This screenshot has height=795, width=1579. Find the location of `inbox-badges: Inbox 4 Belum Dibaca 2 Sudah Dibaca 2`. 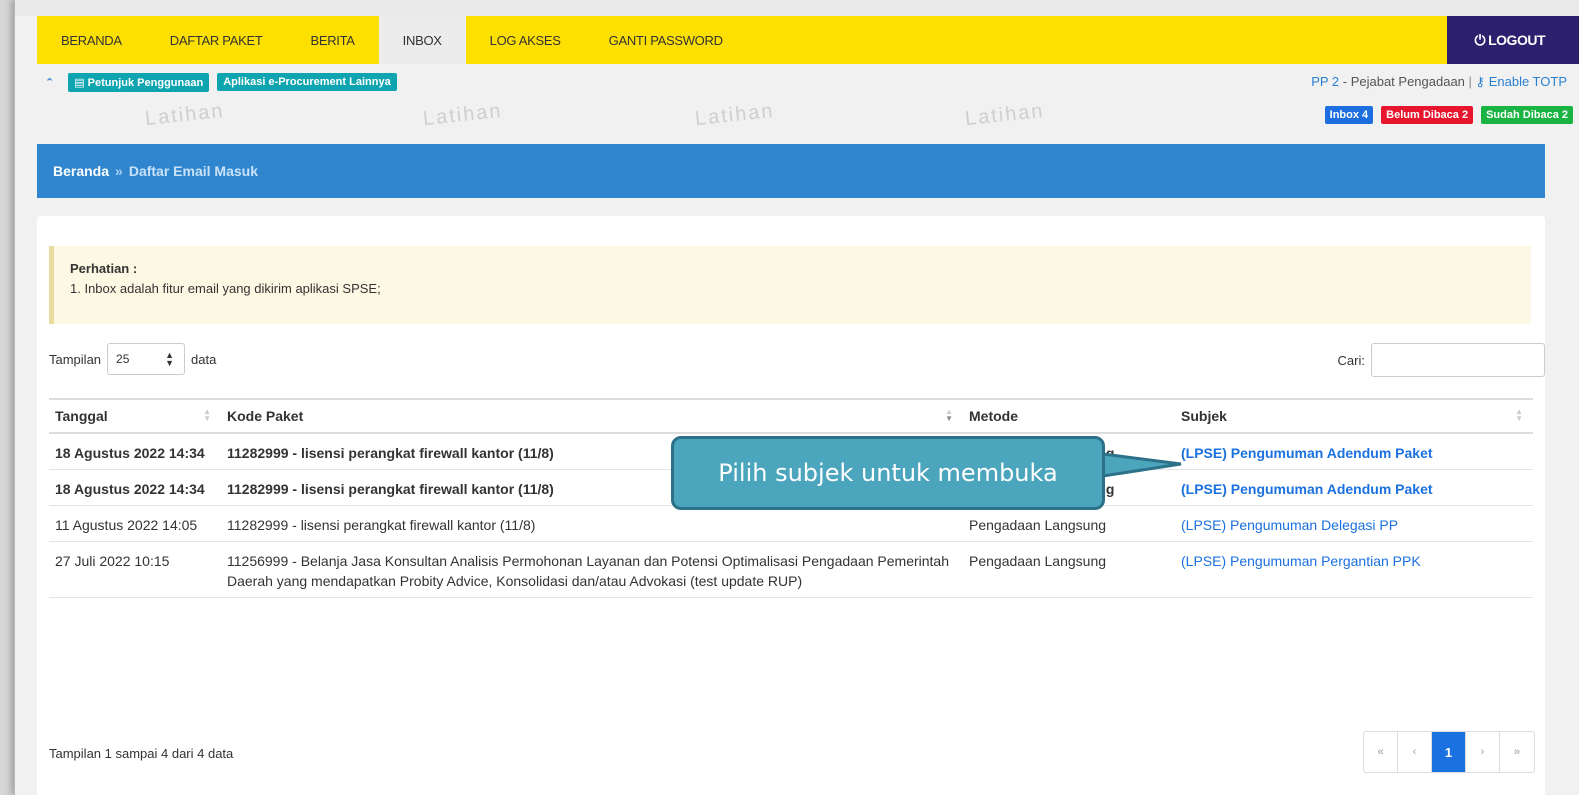

inbox-badges: Inbox 4 Belum Dibaca 2 Sudah Dibaca 2 is located at coordinates (1448, 115).